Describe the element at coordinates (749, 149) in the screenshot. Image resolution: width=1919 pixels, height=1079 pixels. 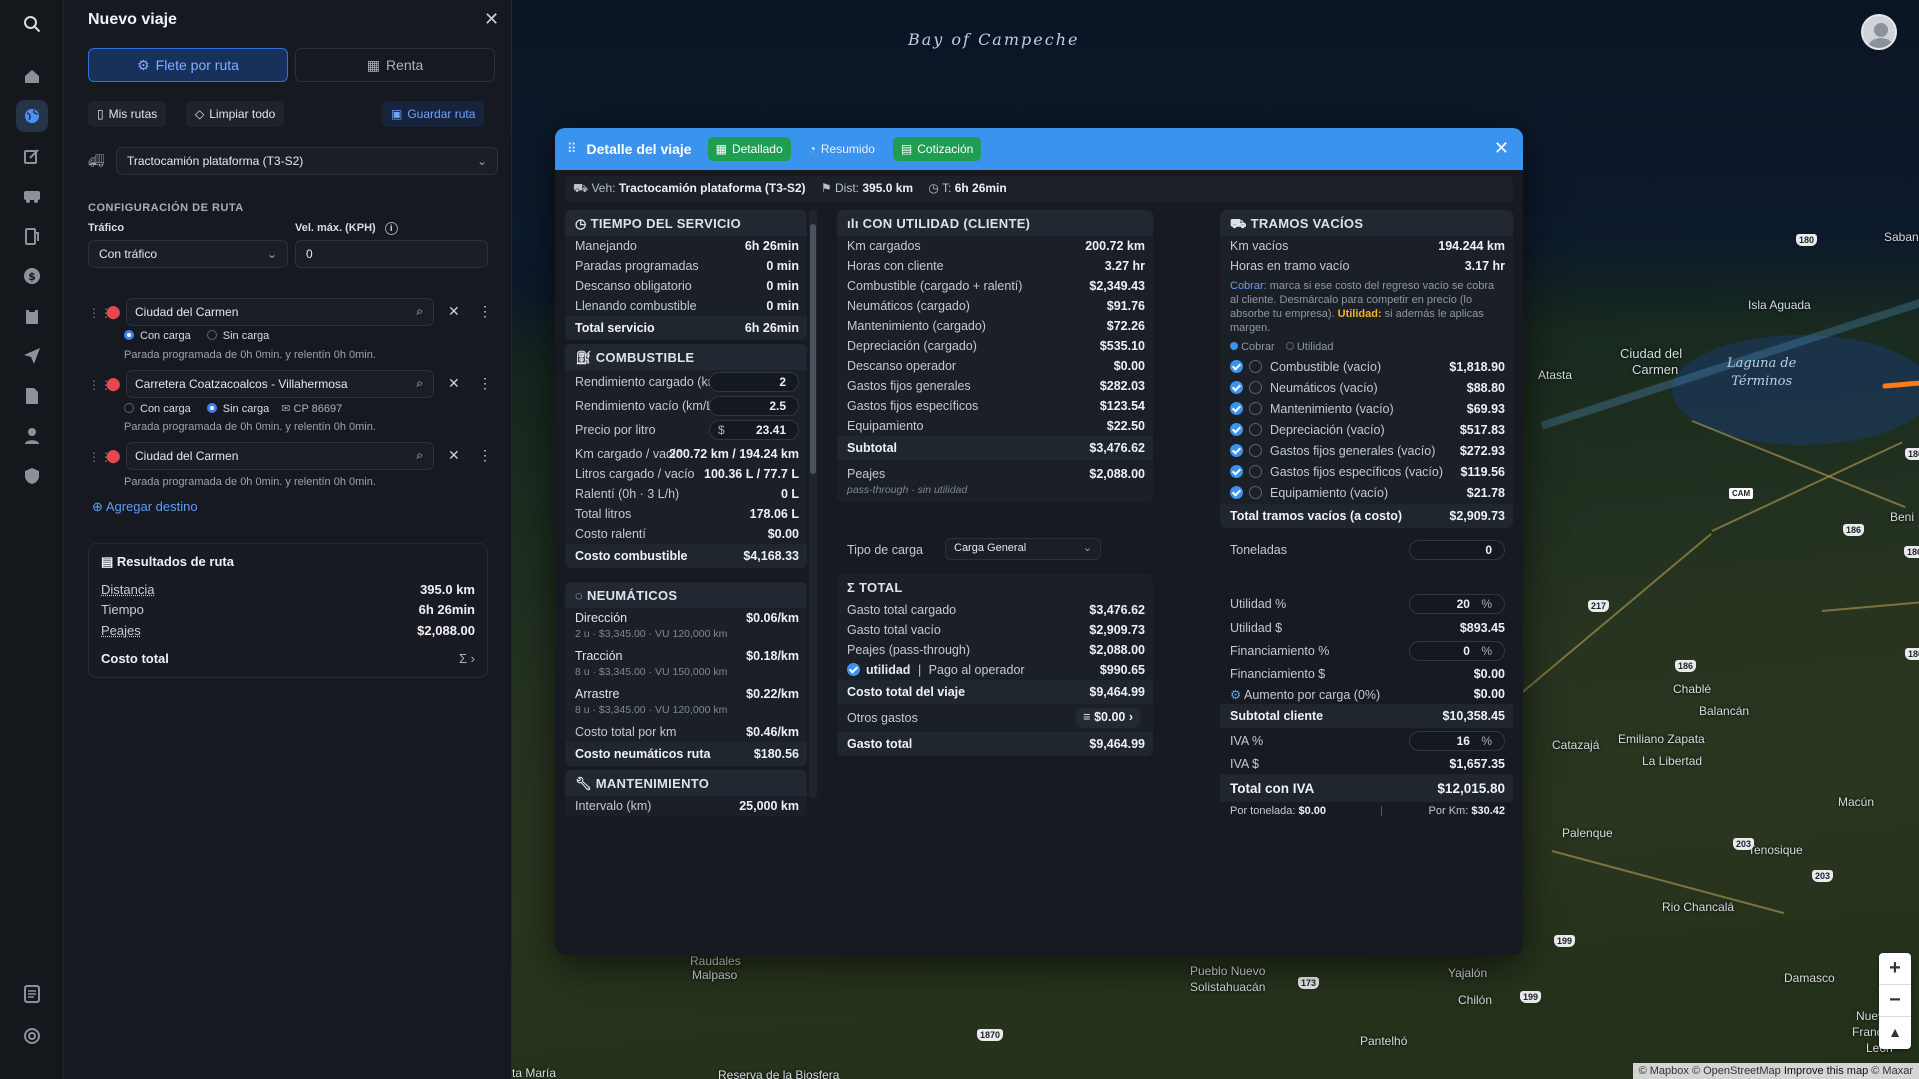
I see `tab-detallado: ▦ Detallado` at that location.